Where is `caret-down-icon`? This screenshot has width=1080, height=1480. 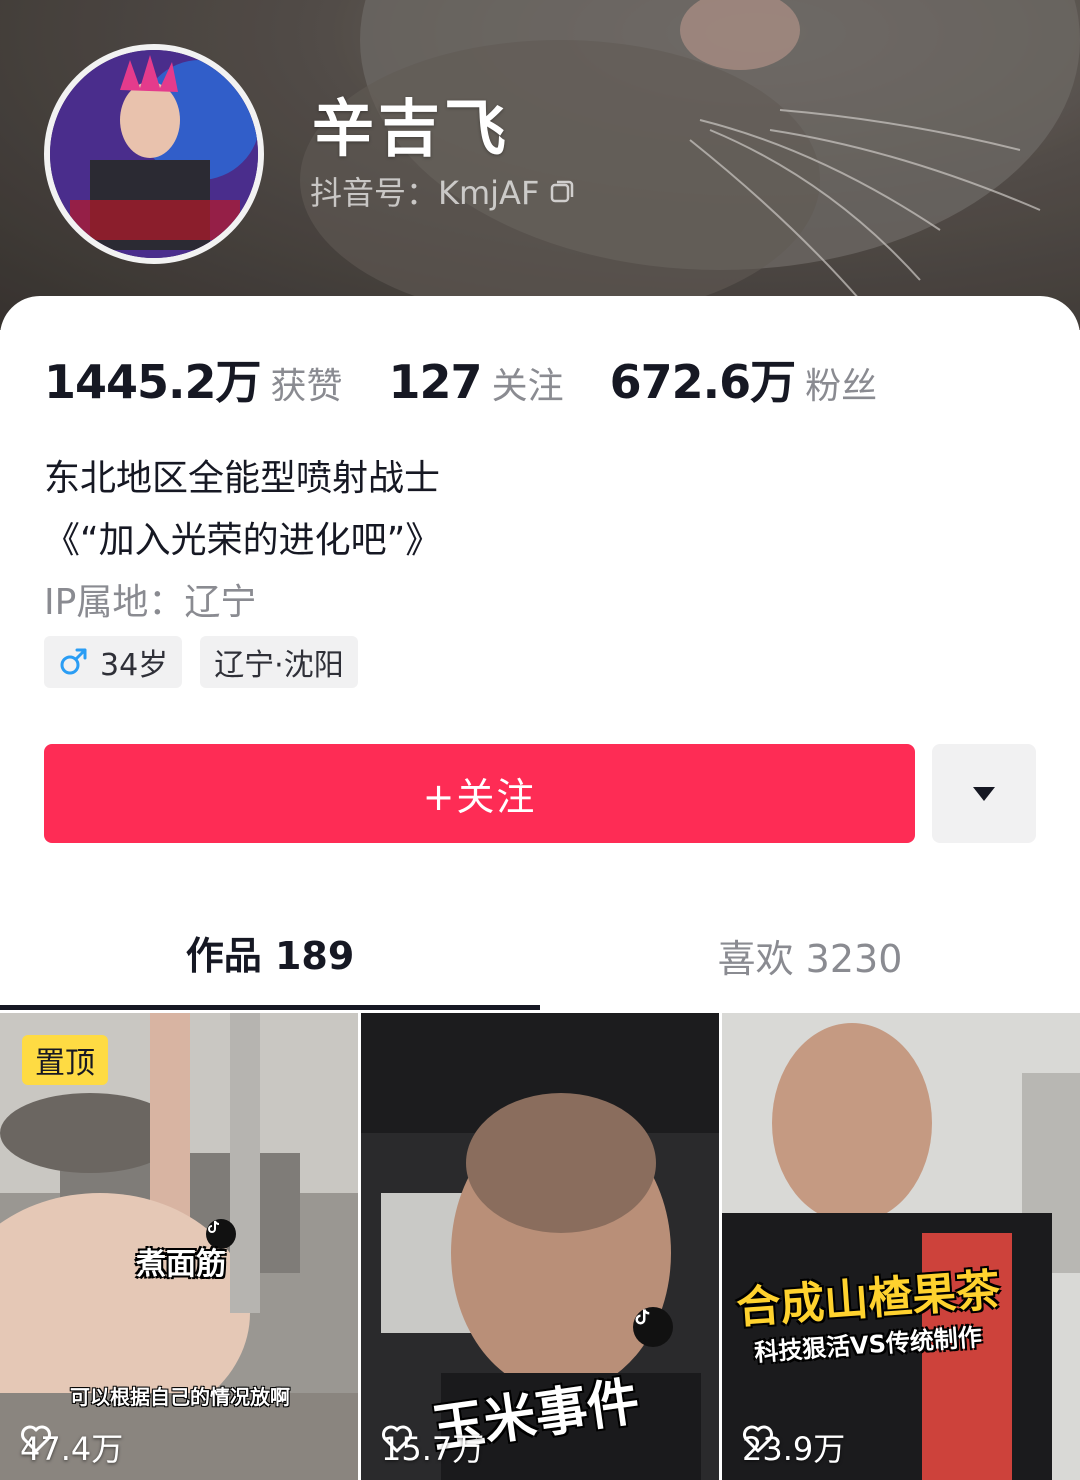
caret-down-icon is located at coordinates (984, 793).